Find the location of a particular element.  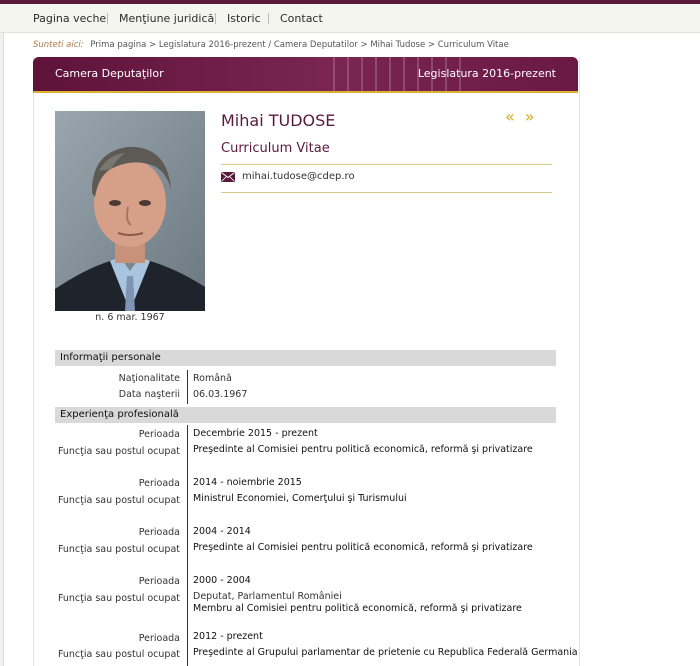

field-value: Română is located at coordinates (212, 378).